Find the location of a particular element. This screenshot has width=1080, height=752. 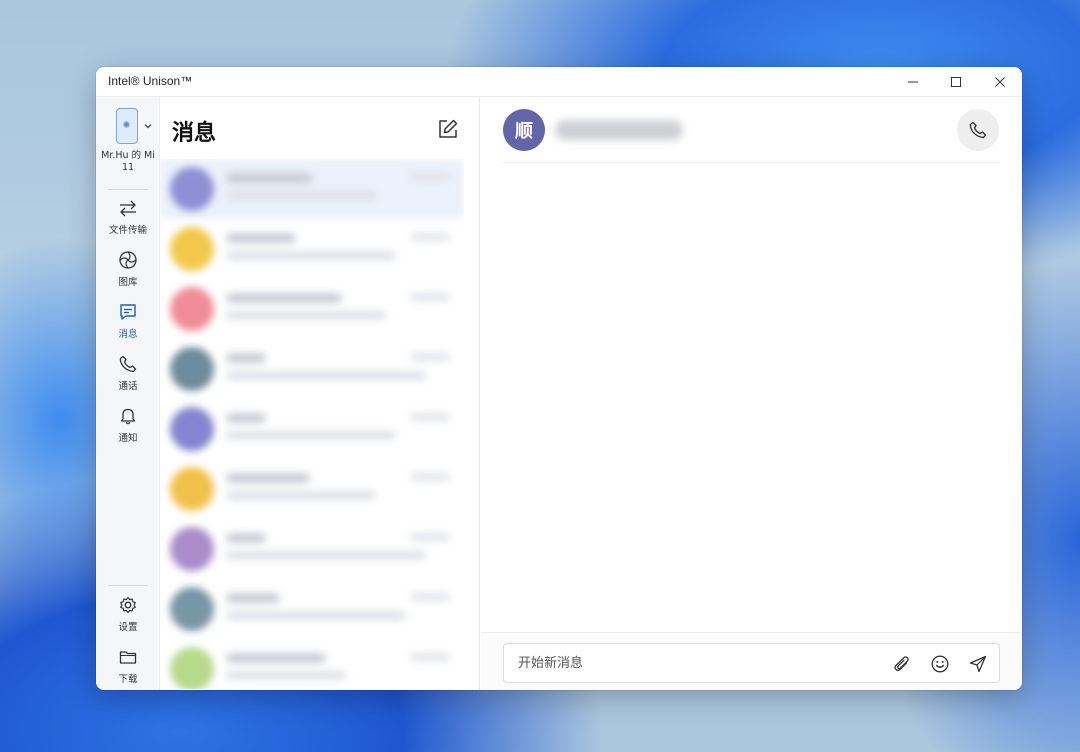

app-title: Intel® Unison™ is located at coordinates (150, 81).